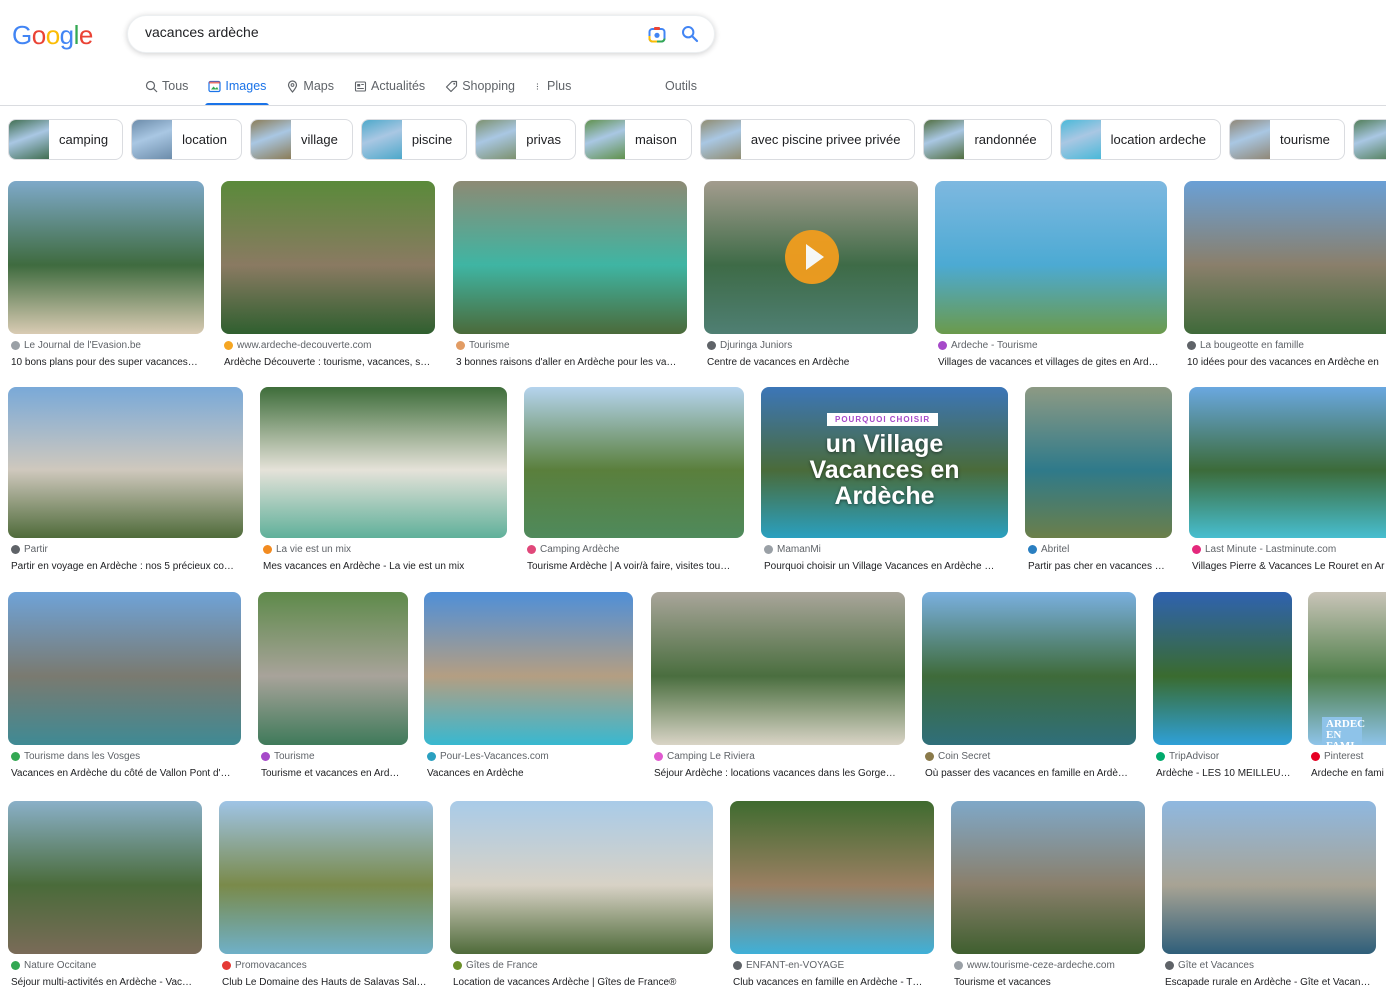  I want to click on result-source: Gîte et Vacances, so click(1209, 965).